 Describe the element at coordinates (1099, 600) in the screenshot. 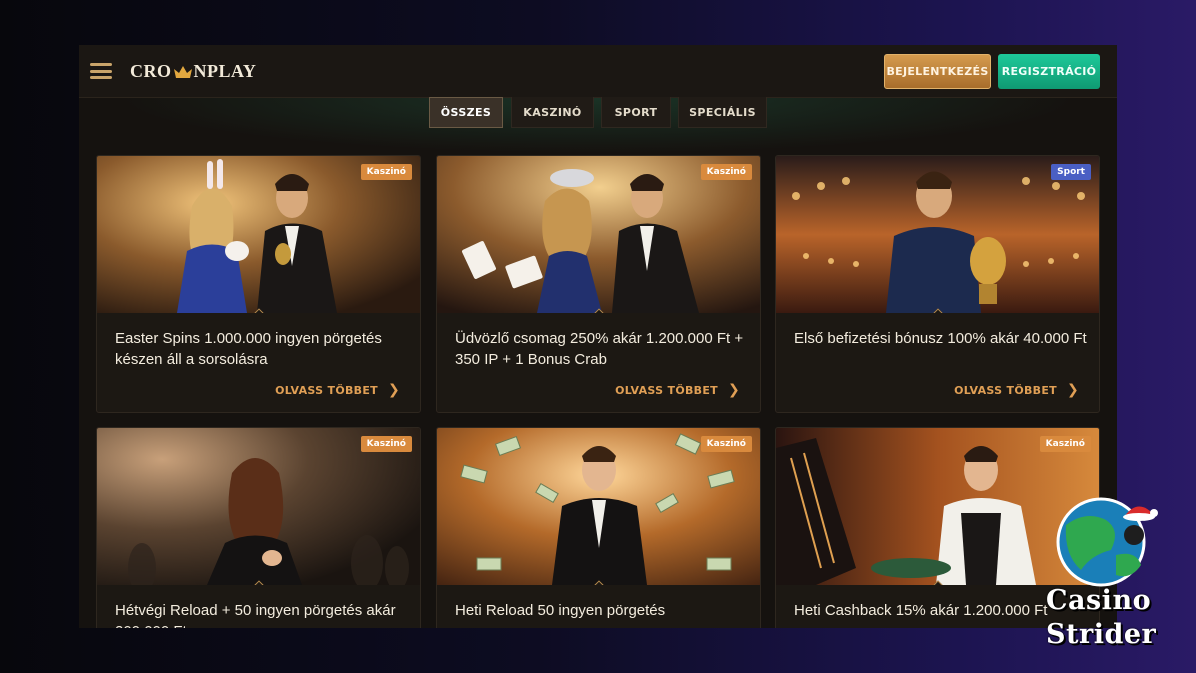

I see `watermark-line-1: Casino` at that location.